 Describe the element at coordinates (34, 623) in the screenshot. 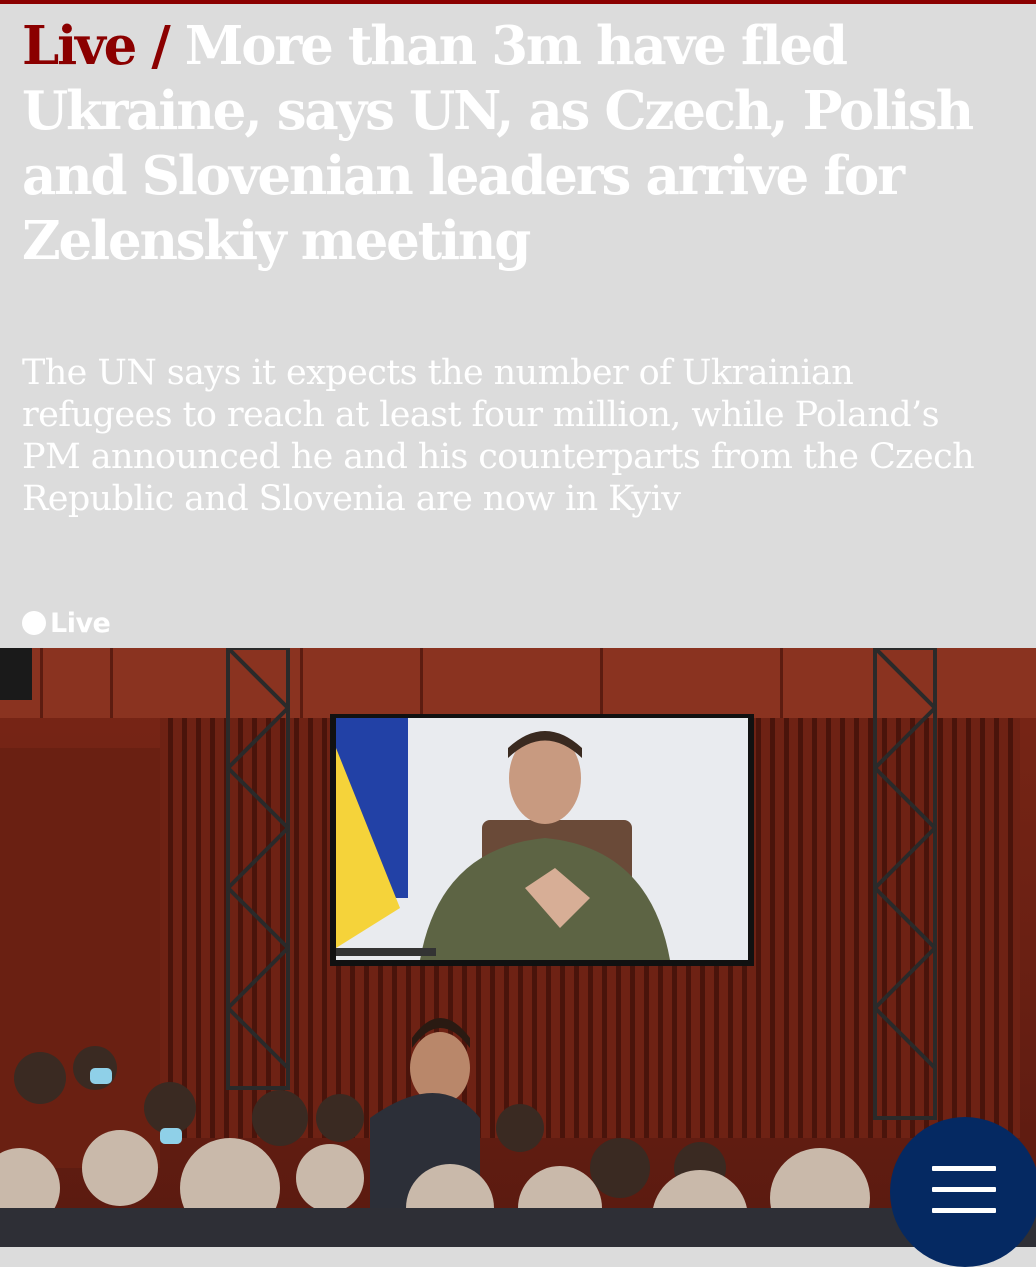

I see `live-dot-icon` at that location.